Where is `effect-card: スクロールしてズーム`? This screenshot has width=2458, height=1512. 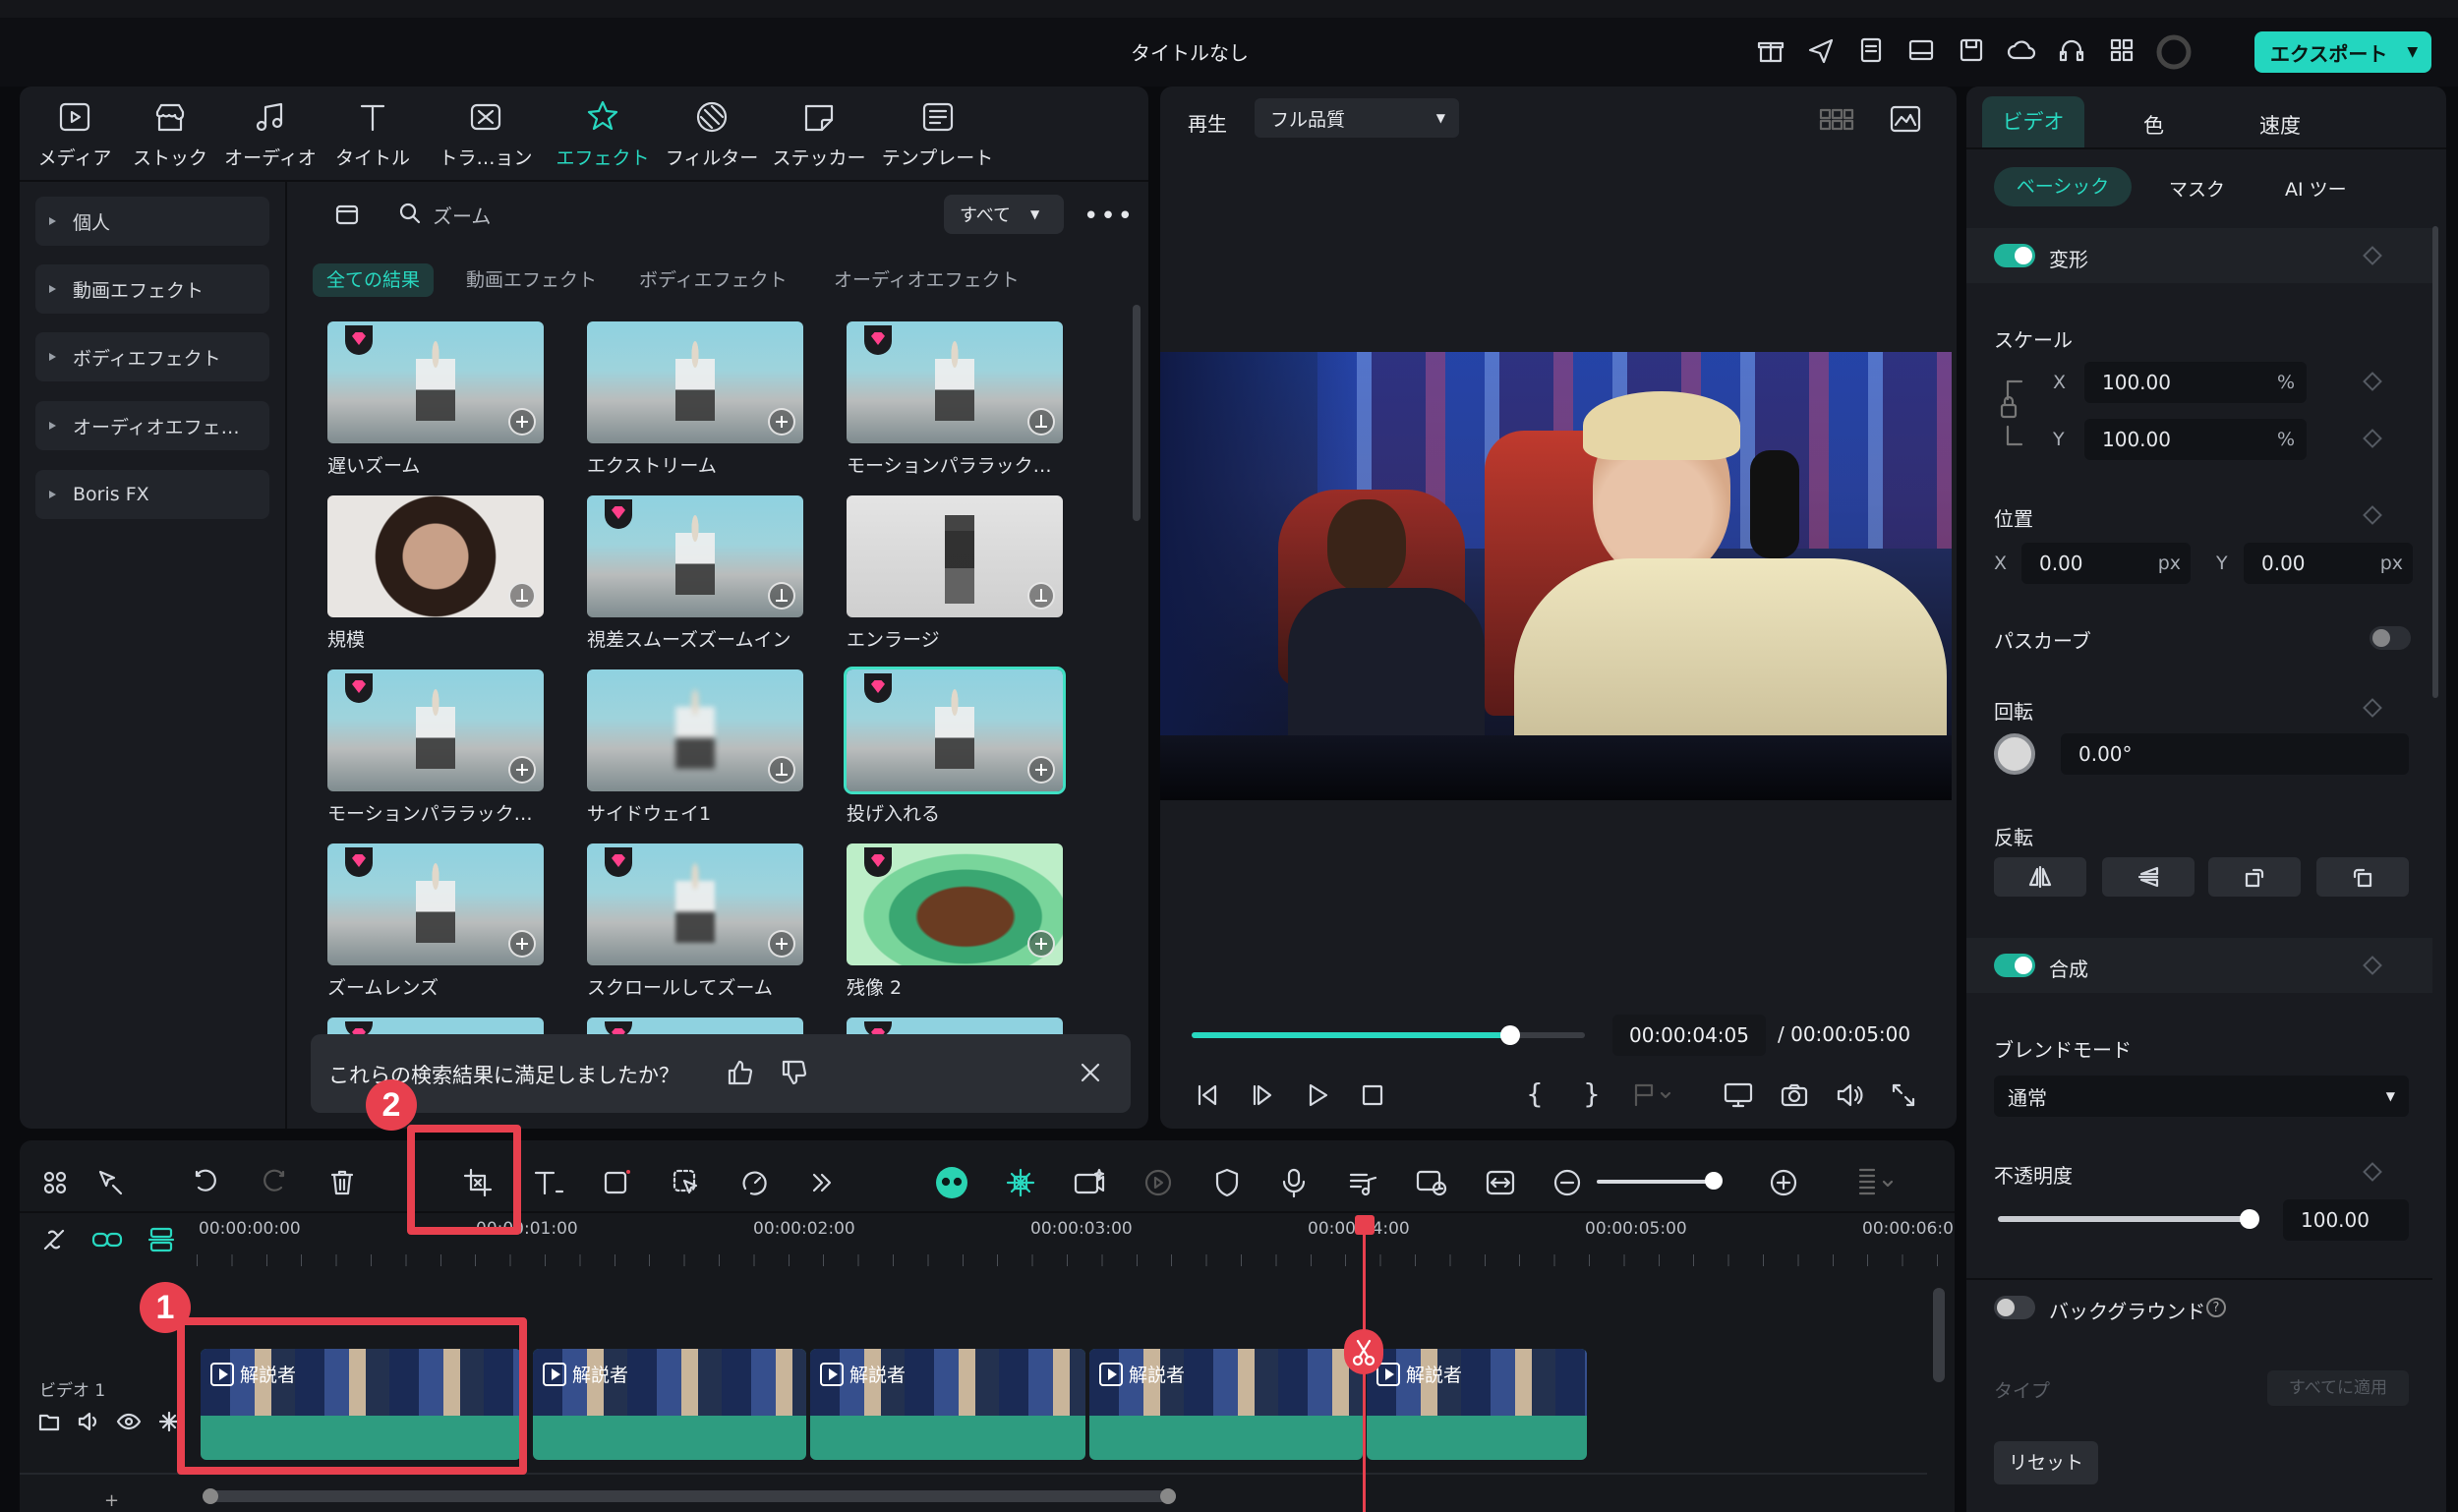
effect-card: スクロールしてズーム is located at coordinates (695, 921).